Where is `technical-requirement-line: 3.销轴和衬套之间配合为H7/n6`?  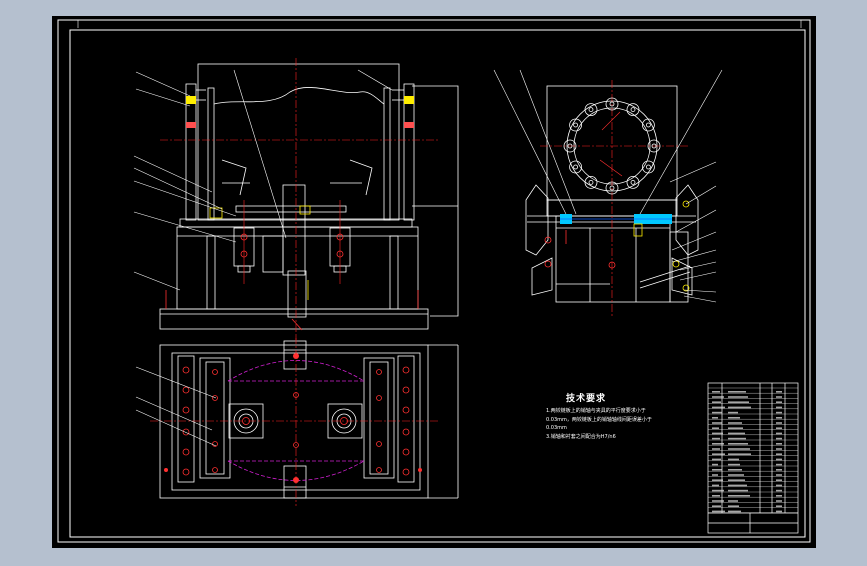 technical-requirement-line: 3.销轴和衬套之间配合为H7/n6 is located at coordinates (581, 437).